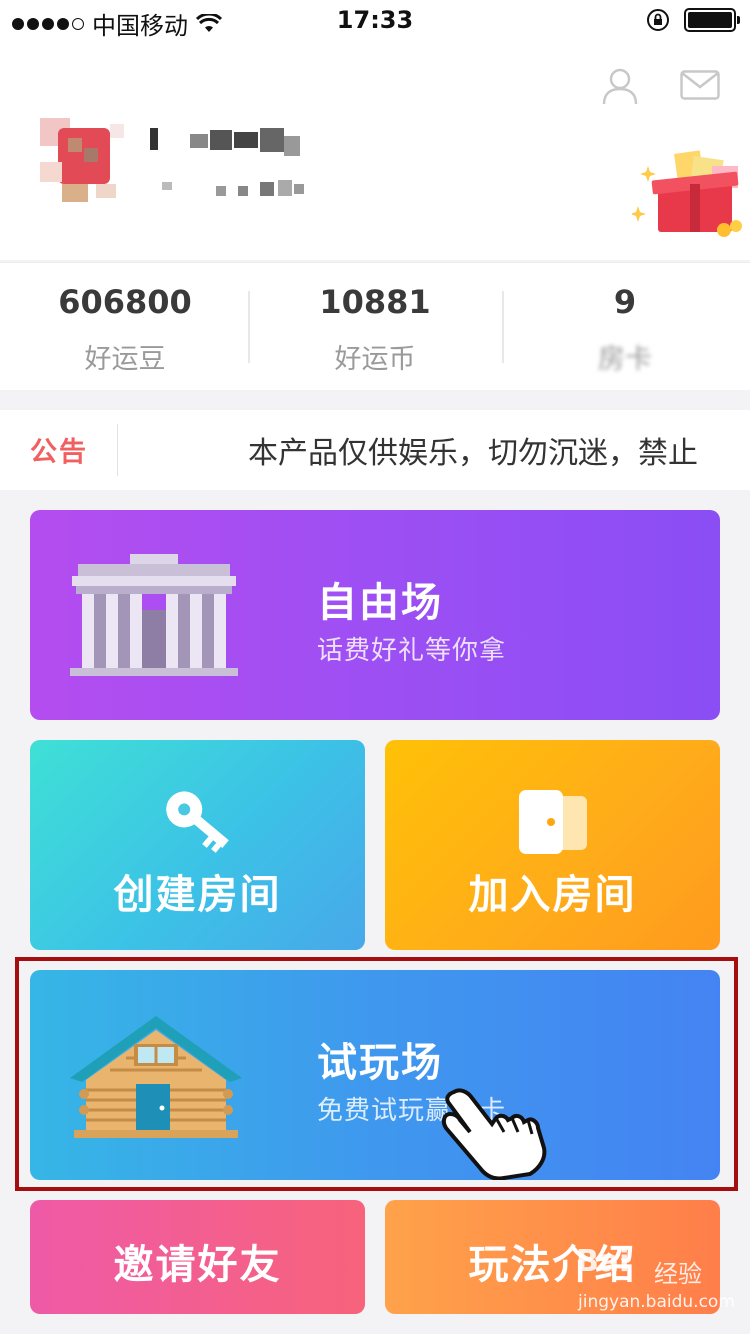 The width and height of the screenshot is (750, 1334). I want to click on stat-coins: 10881 好运币, so click(375, 327).